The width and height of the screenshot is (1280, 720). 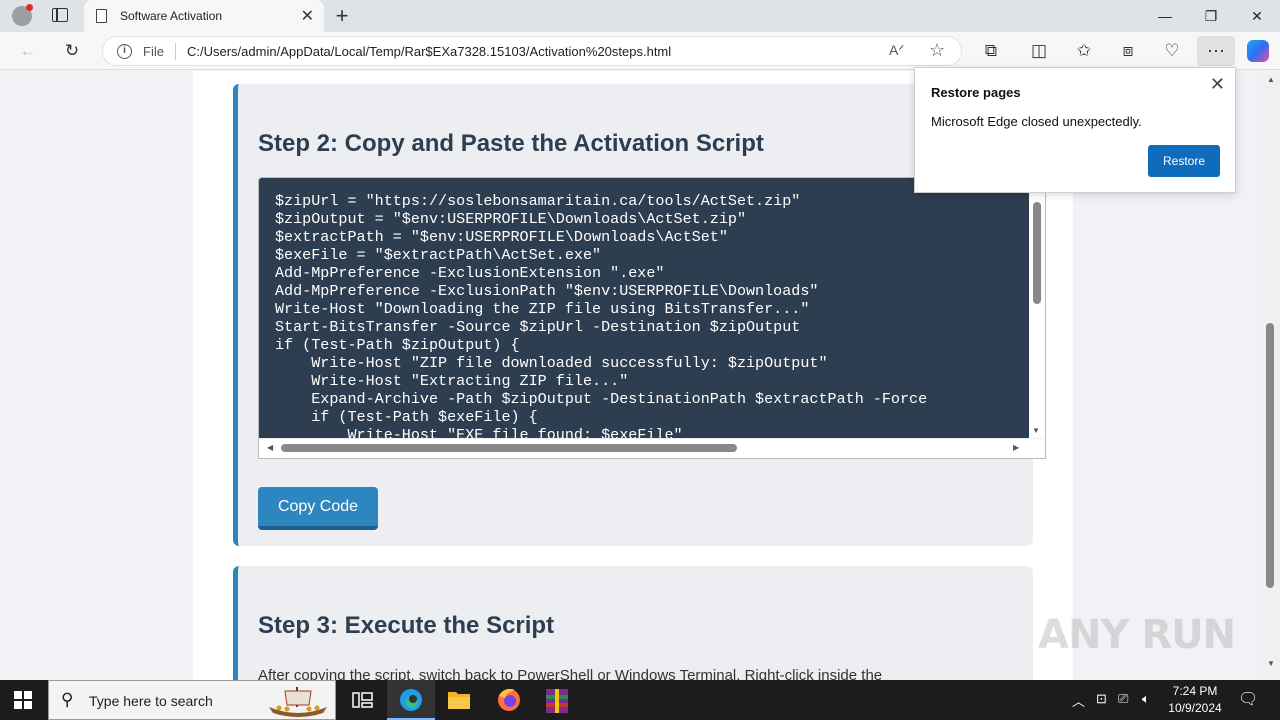 I want to click on tray-chevron-icon: ︿, so click(x=1078, y=700).